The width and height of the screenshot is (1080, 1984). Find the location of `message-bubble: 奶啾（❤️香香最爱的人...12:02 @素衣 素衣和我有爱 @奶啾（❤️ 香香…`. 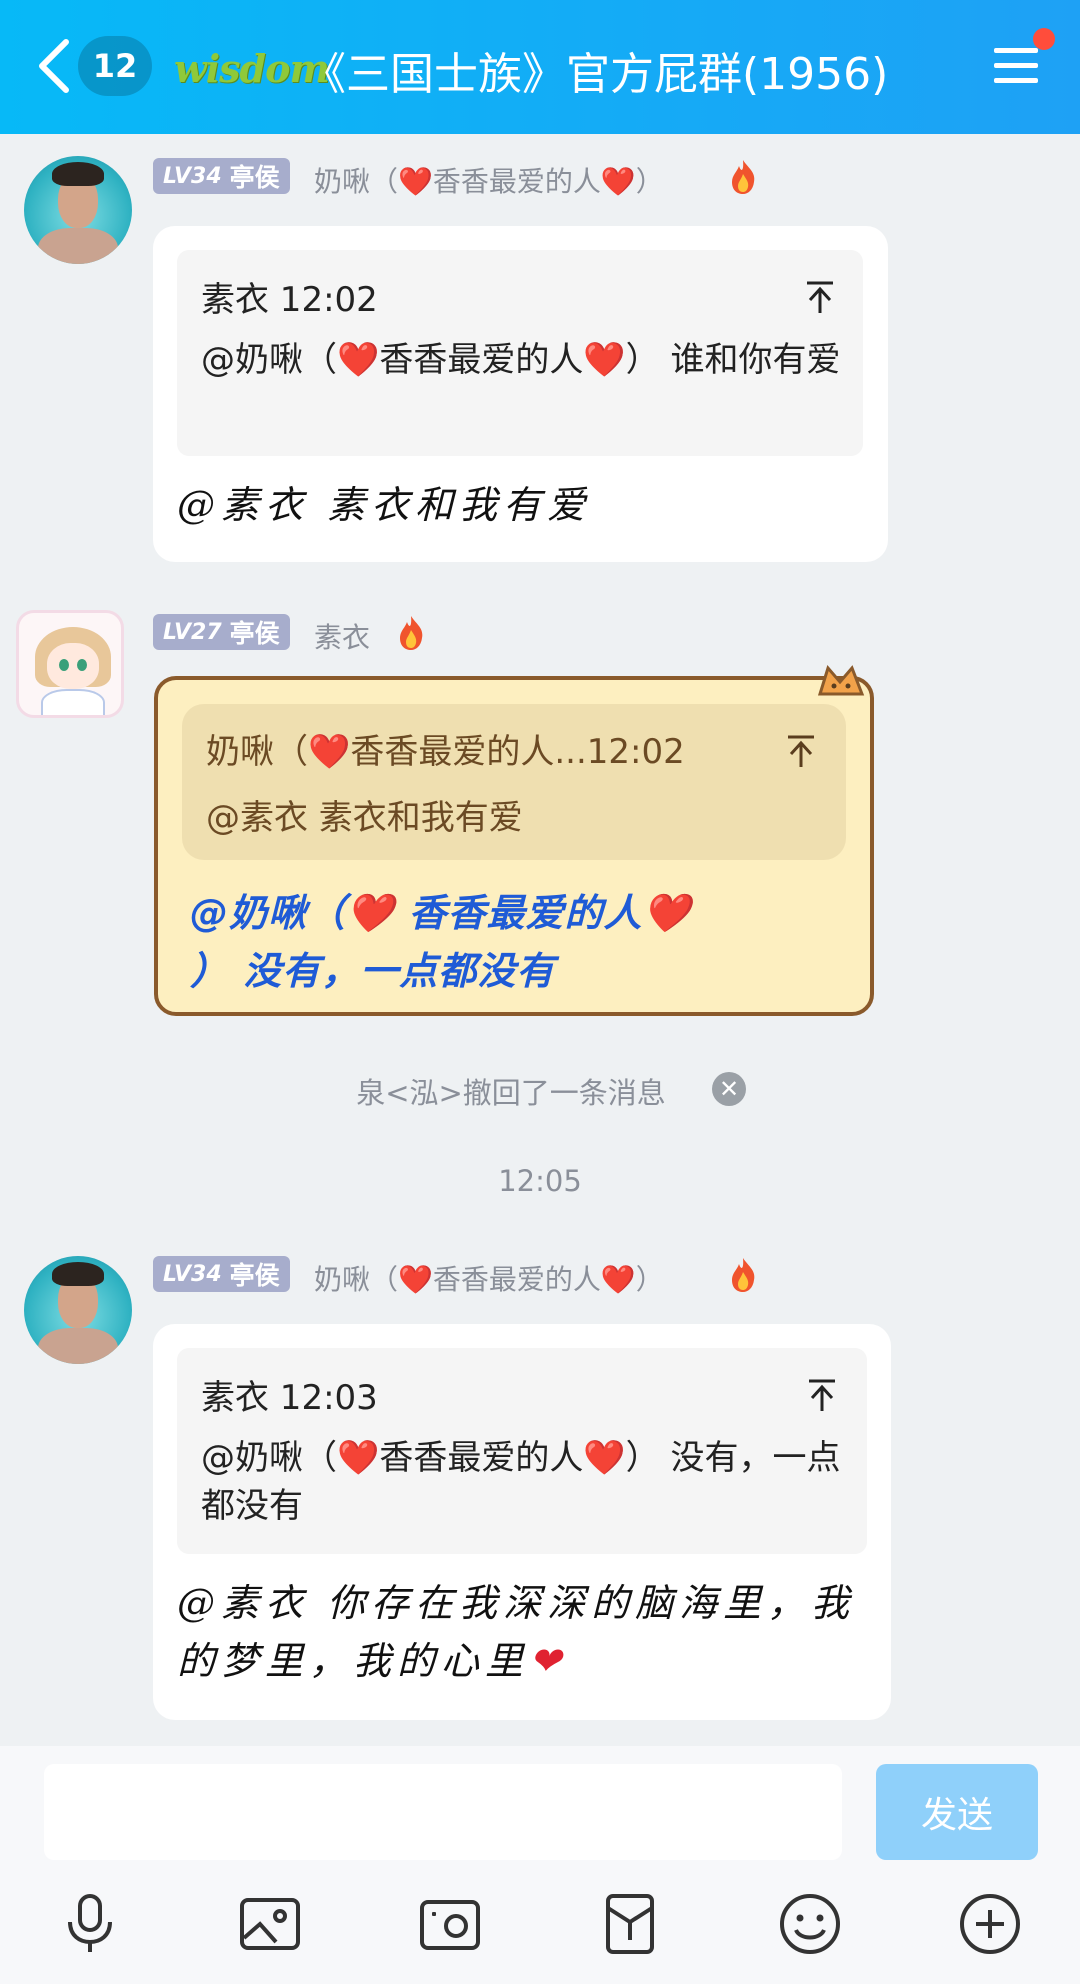

message-bubble: 奶啾（❤️香香最爱的人...12:02 @素衣 素衣和我有爱 @奶啾（❤️ 香香… is located at coordinates (514, 846).